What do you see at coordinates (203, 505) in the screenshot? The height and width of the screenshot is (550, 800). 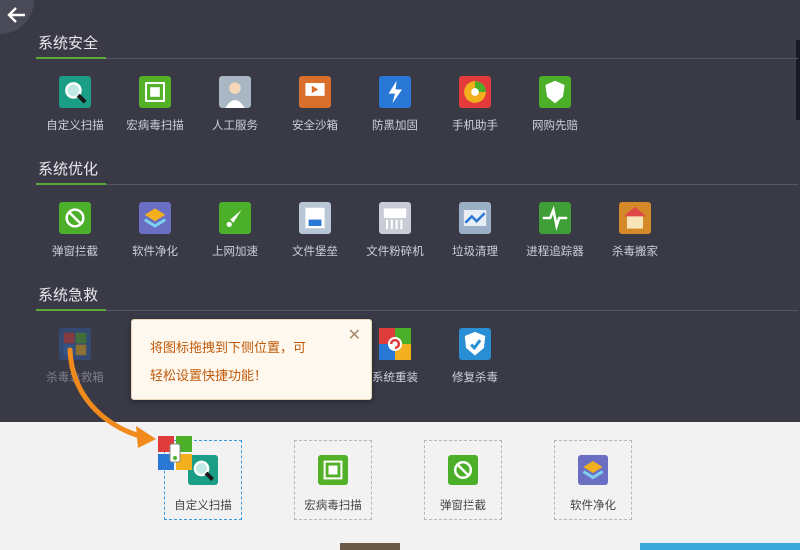 I see `shortcut-label: 自定义扫描` at bounding box center [203, 505].